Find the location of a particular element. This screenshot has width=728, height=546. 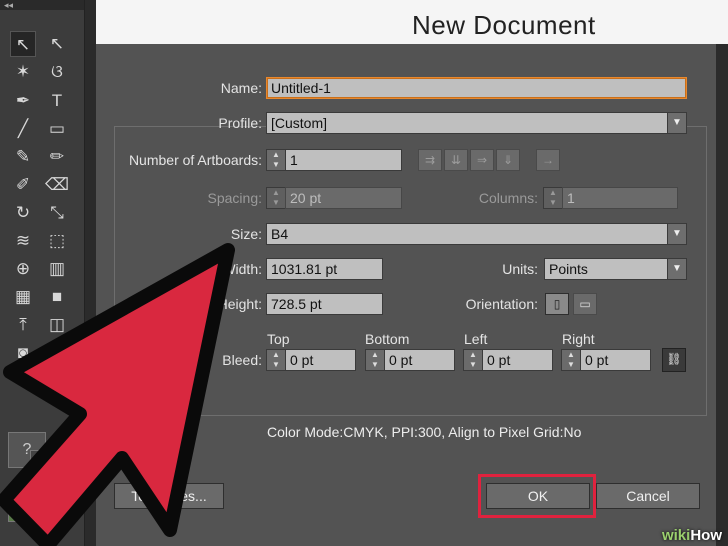

columns-label: Columns: is located at coordinates (508, 198).